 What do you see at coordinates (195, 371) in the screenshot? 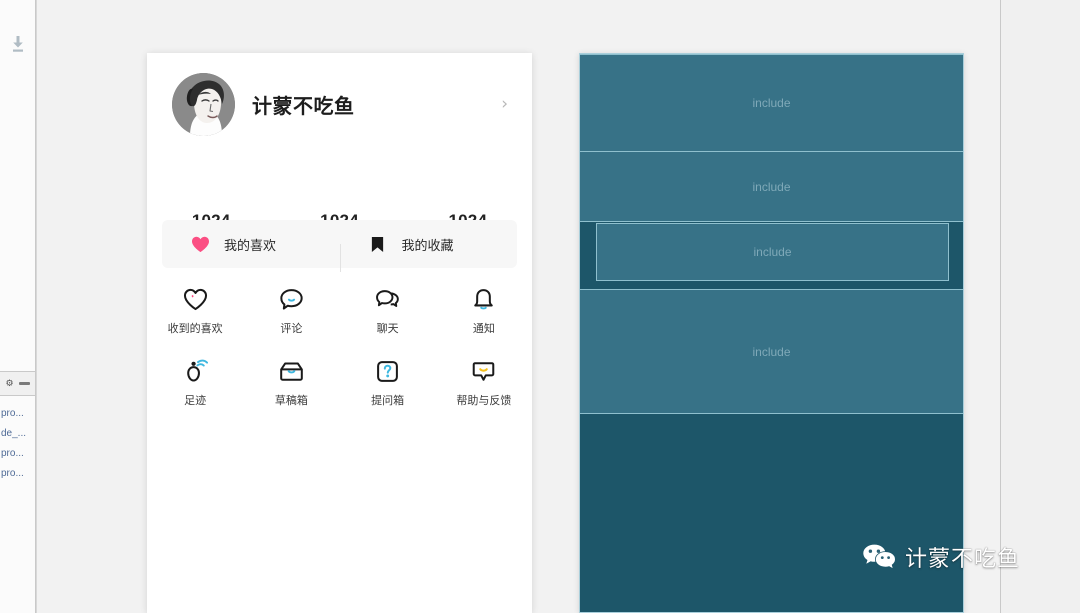
I see `footprint-icon` at bounding box center [195, 371].